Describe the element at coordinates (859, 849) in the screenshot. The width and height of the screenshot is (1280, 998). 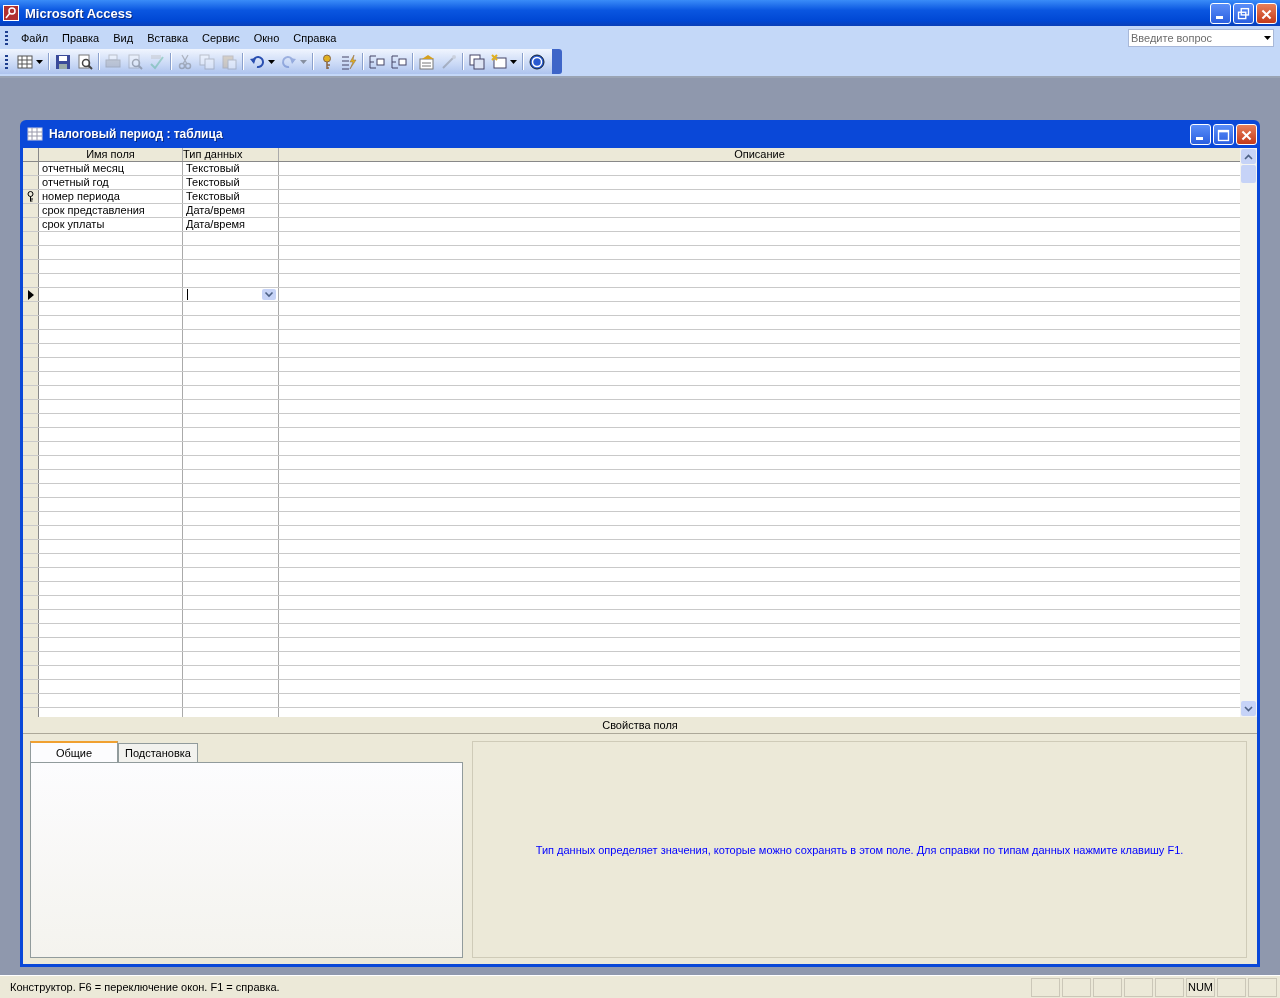
I see `help-text: Тип данных определяет значения, которые можно сохранять в этом поле. Для справки по типам данных нажмите клавишу F1.` at that location.